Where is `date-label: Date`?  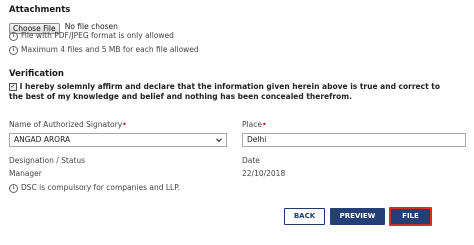 date-label: Date is located at coordinates (251, 160).